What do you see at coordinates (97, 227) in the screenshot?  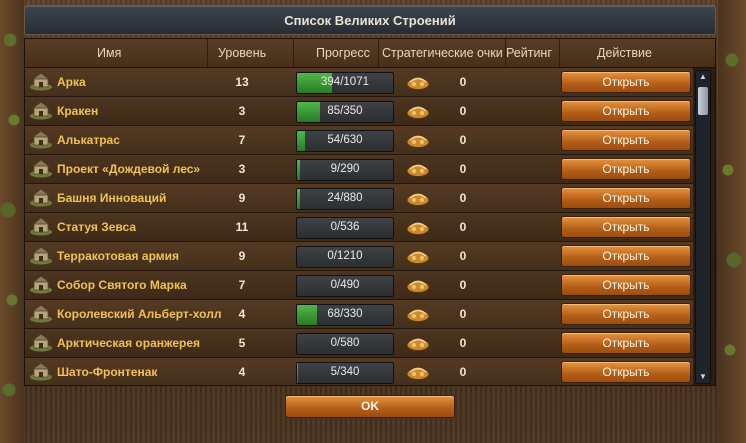 I see `building-name: Статуя Зевса` at bounding box center [97, 227].